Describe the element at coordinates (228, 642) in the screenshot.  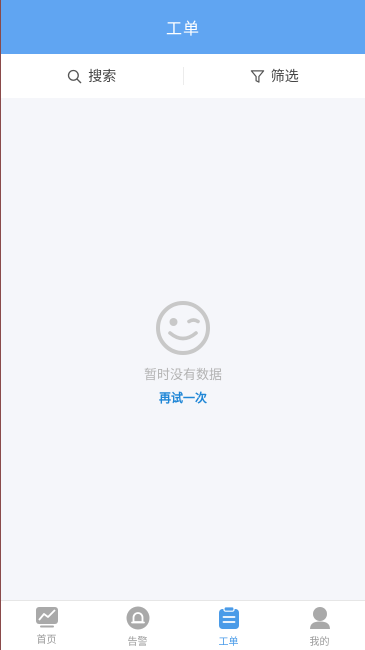
I see `tab-workorder-label: 工单` at that location.